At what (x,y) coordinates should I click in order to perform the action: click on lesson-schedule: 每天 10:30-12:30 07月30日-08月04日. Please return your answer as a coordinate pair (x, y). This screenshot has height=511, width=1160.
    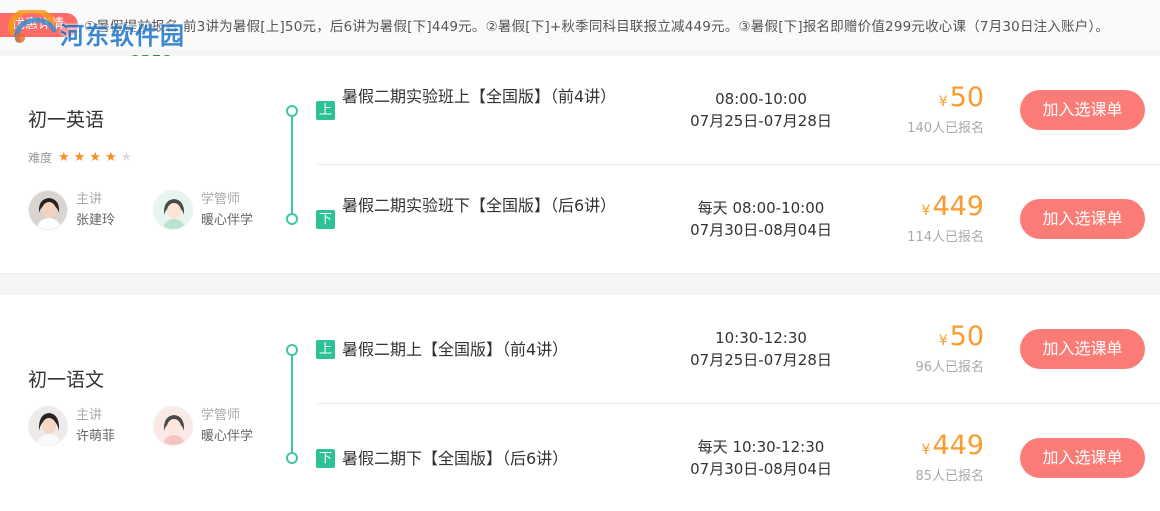
    Looking at the image, I should click on (761, 458).